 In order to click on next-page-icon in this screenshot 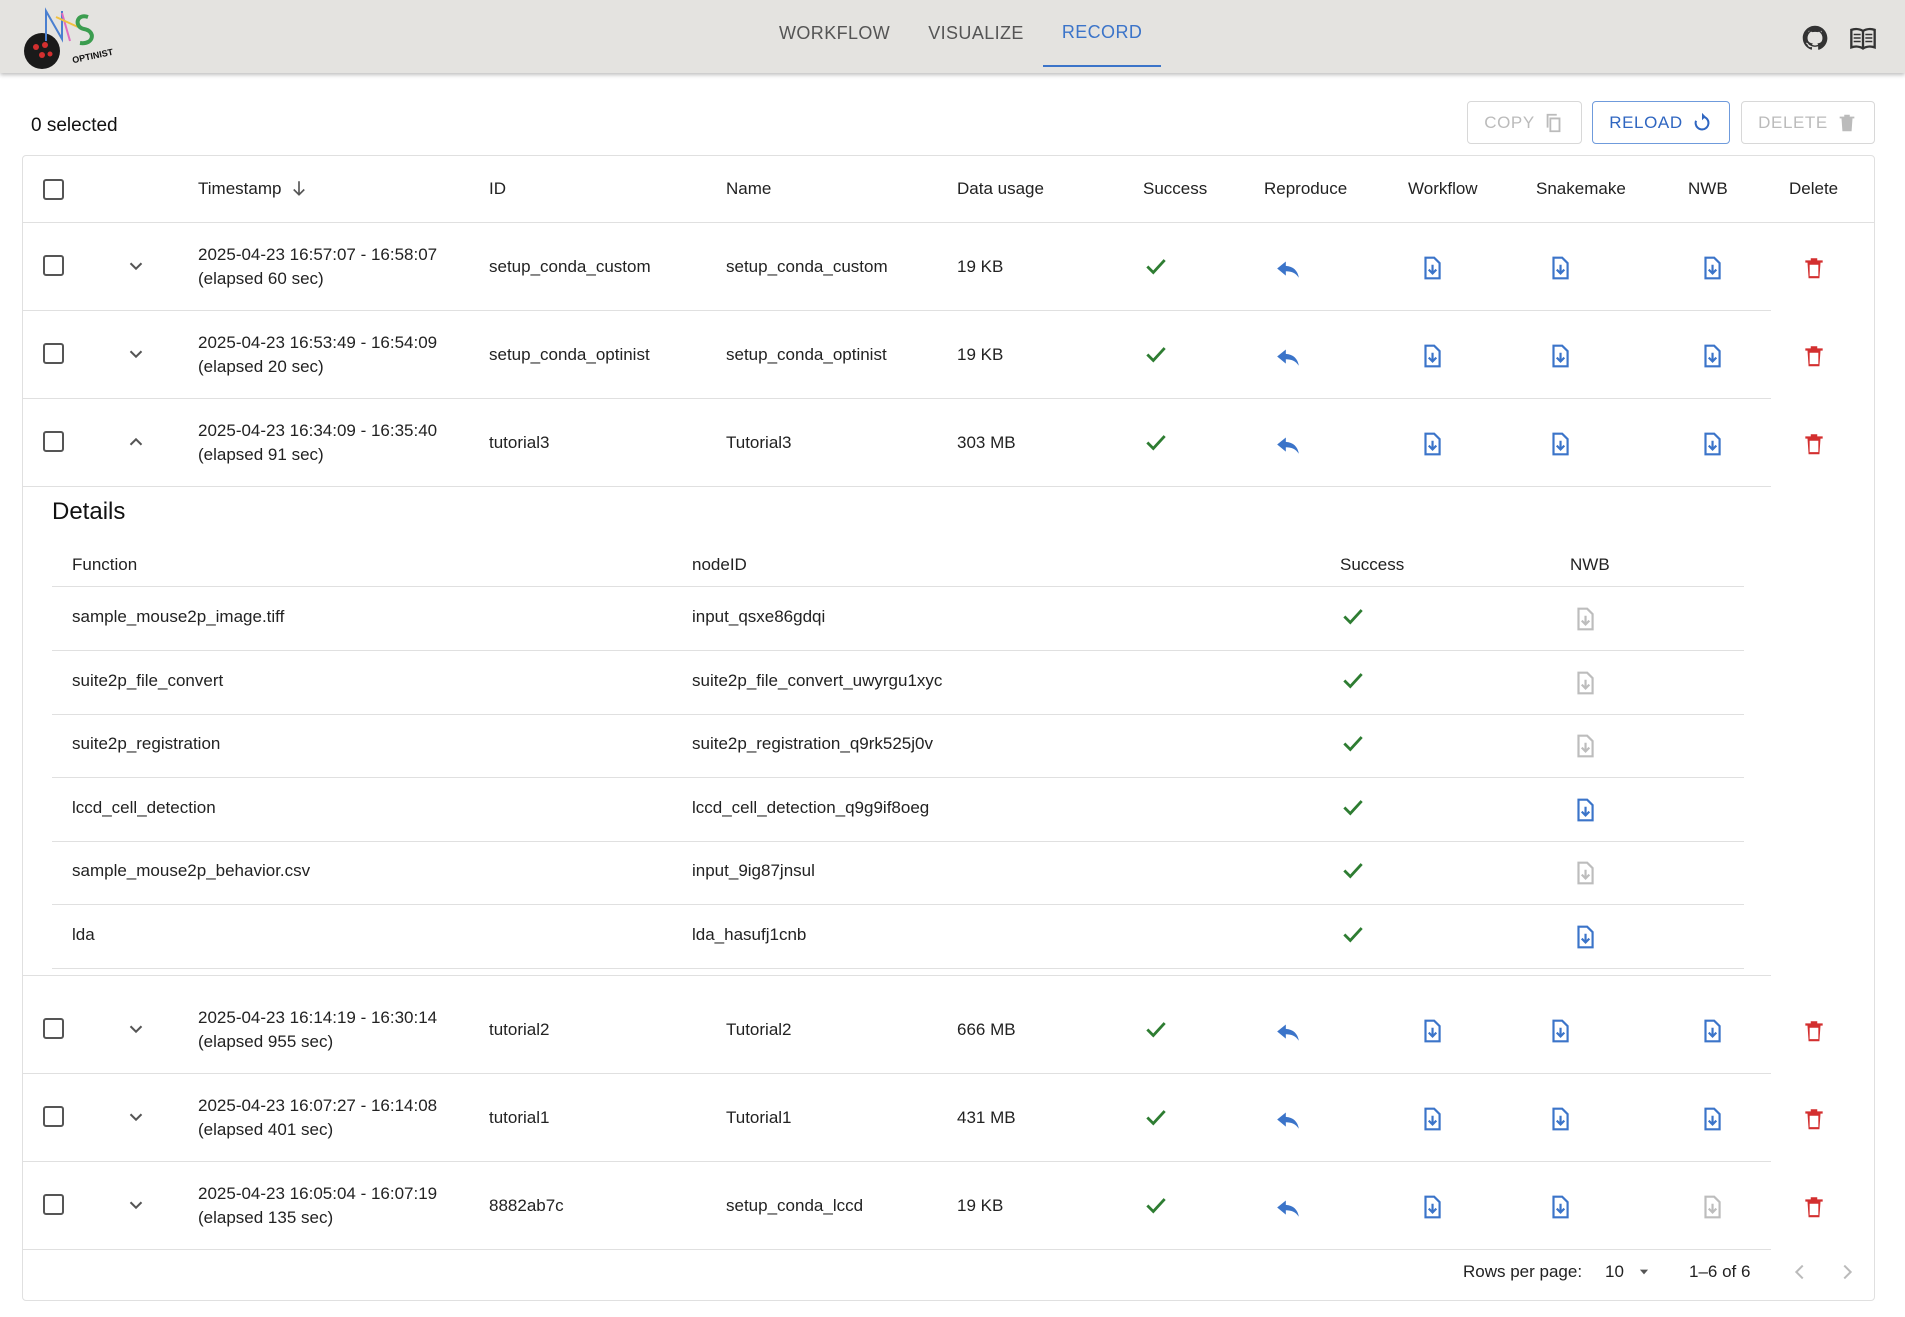, I will do `click(1847, 1272)`.